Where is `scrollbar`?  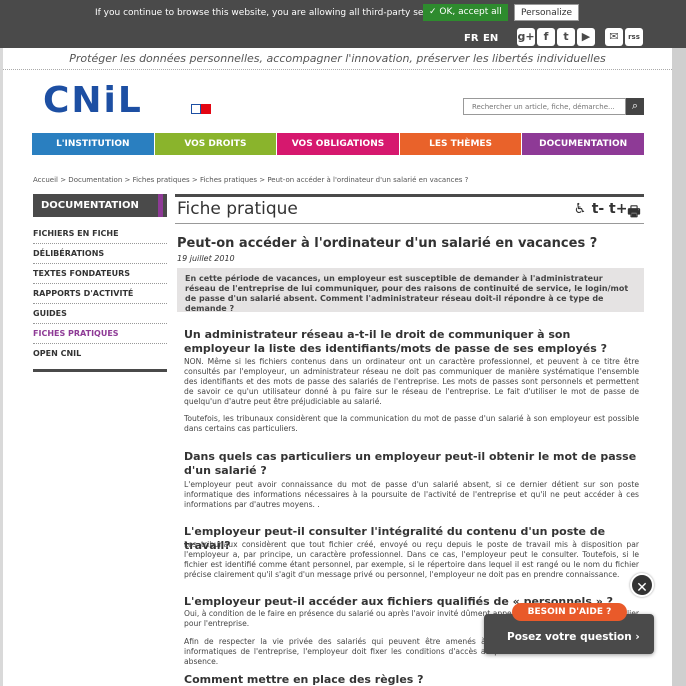
scrollbar is located at coordinates (679, 343).